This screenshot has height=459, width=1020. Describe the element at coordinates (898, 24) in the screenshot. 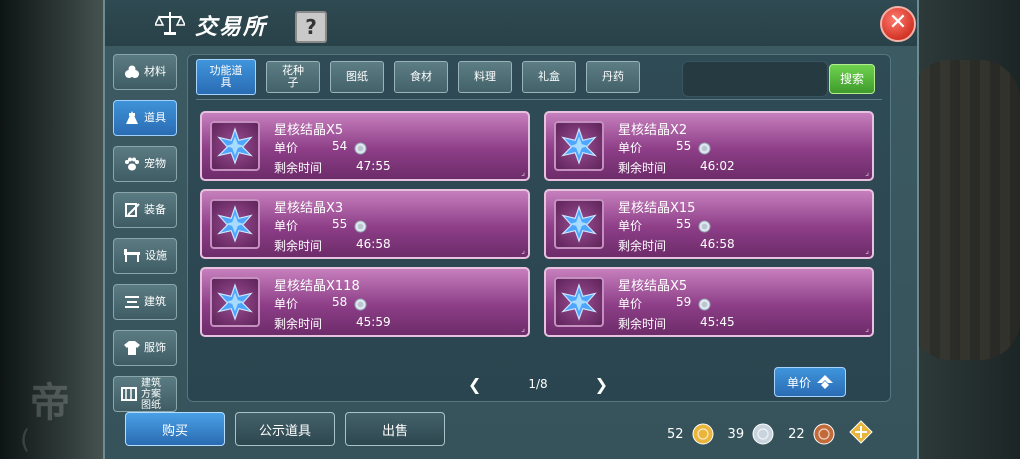

I see `close-button: ✕` at that location.